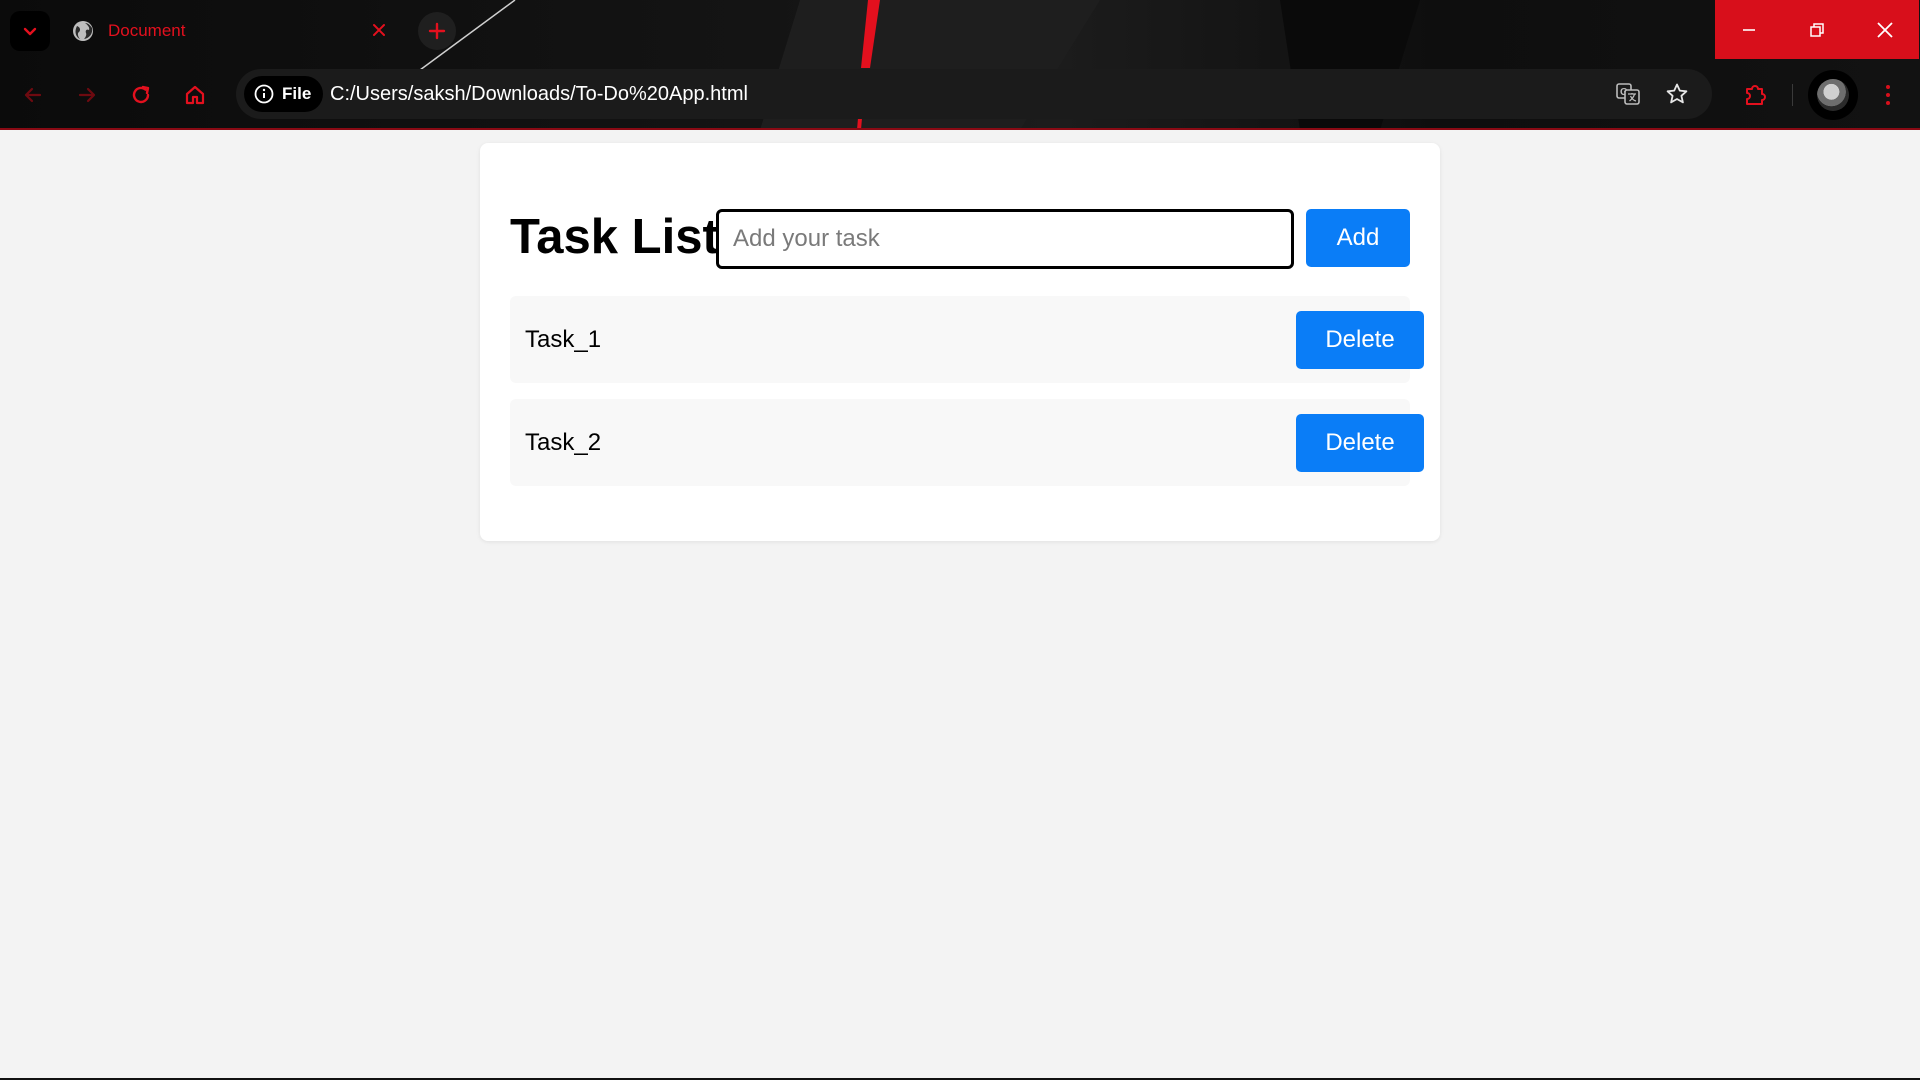  I want to click on info-icon, so click(264, 94).